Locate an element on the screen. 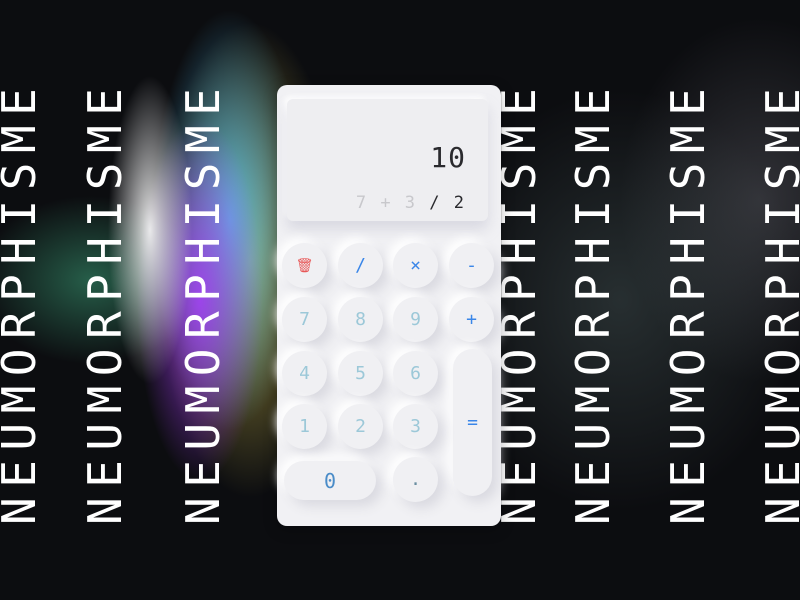  digit-1-button: 1 is located at coordinates (304, 426).